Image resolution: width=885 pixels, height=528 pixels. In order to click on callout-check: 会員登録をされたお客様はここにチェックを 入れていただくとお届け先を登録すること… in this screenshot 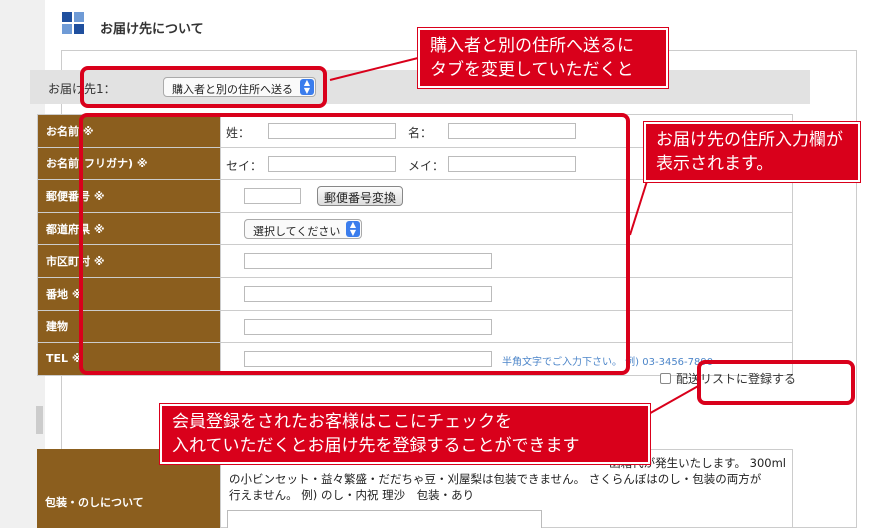, I will do `click(405, 434)`.